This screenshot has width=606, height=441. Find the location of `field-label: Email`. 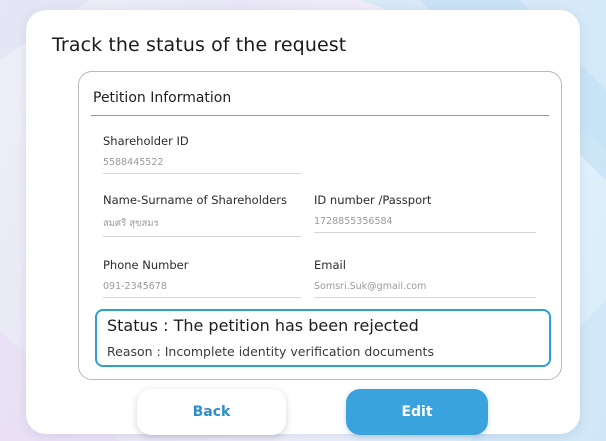

field-label: Email is located at coordinates (330, 265).